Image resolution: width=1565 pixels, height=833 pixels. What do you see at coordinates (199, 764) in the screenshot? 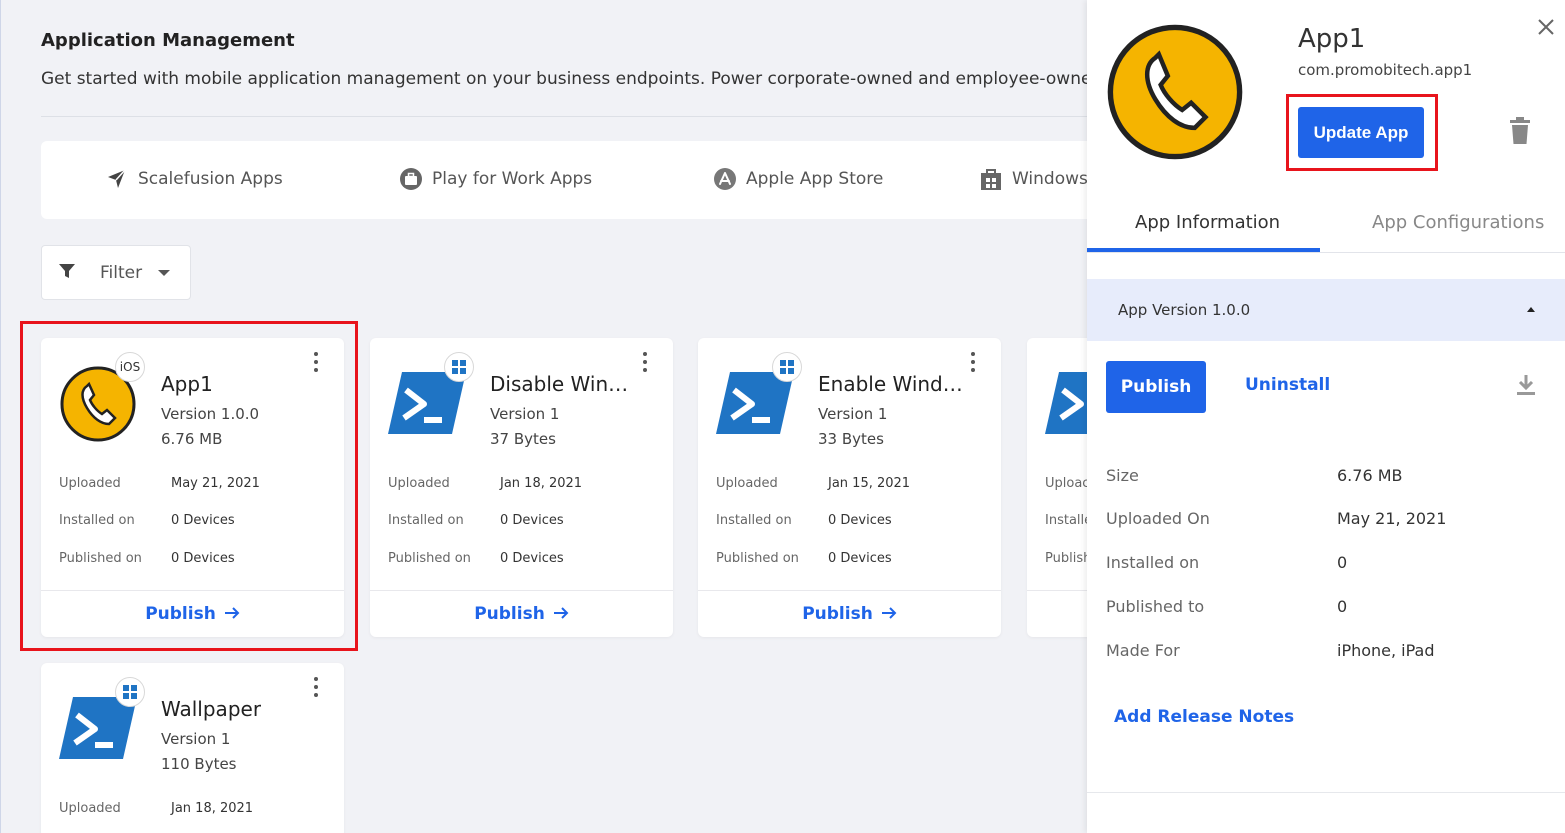
I see `app-size: 110 Bytes` at bounding box center [199, 764].